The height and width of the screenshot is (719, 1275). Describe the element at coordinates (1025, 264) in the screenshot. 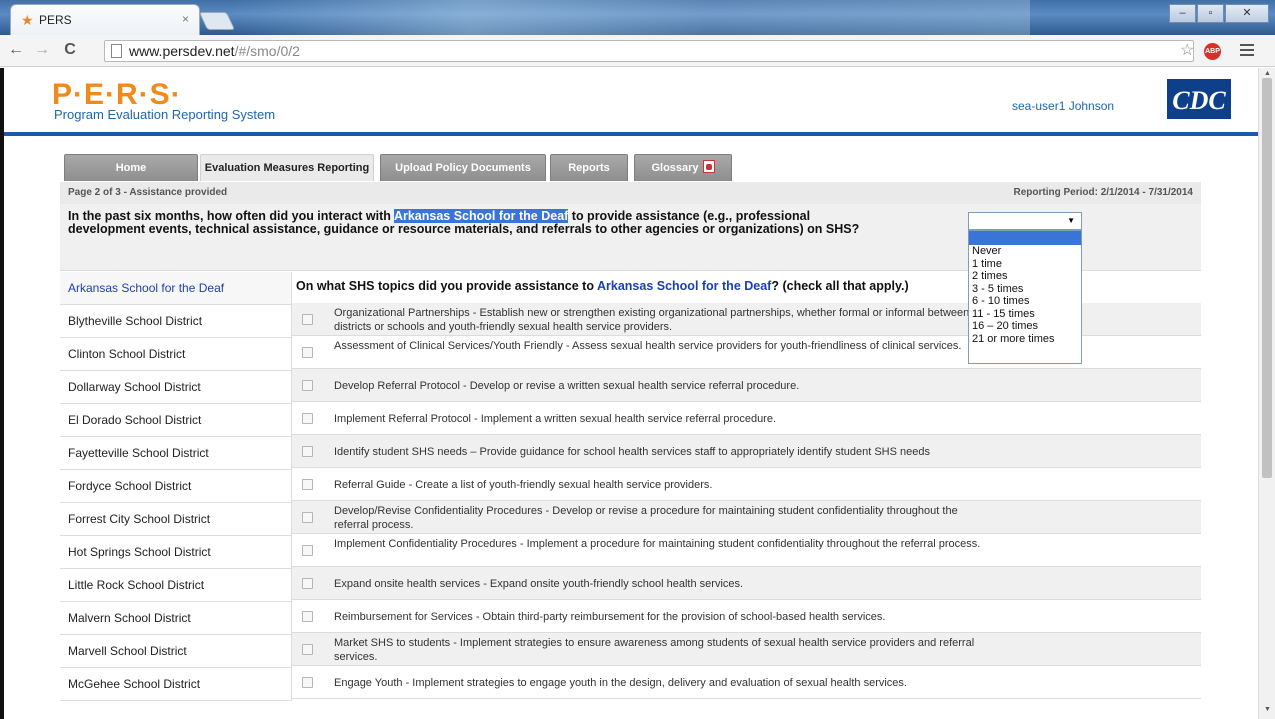

I see `frequency-option-1-time: 1 time` at that location.